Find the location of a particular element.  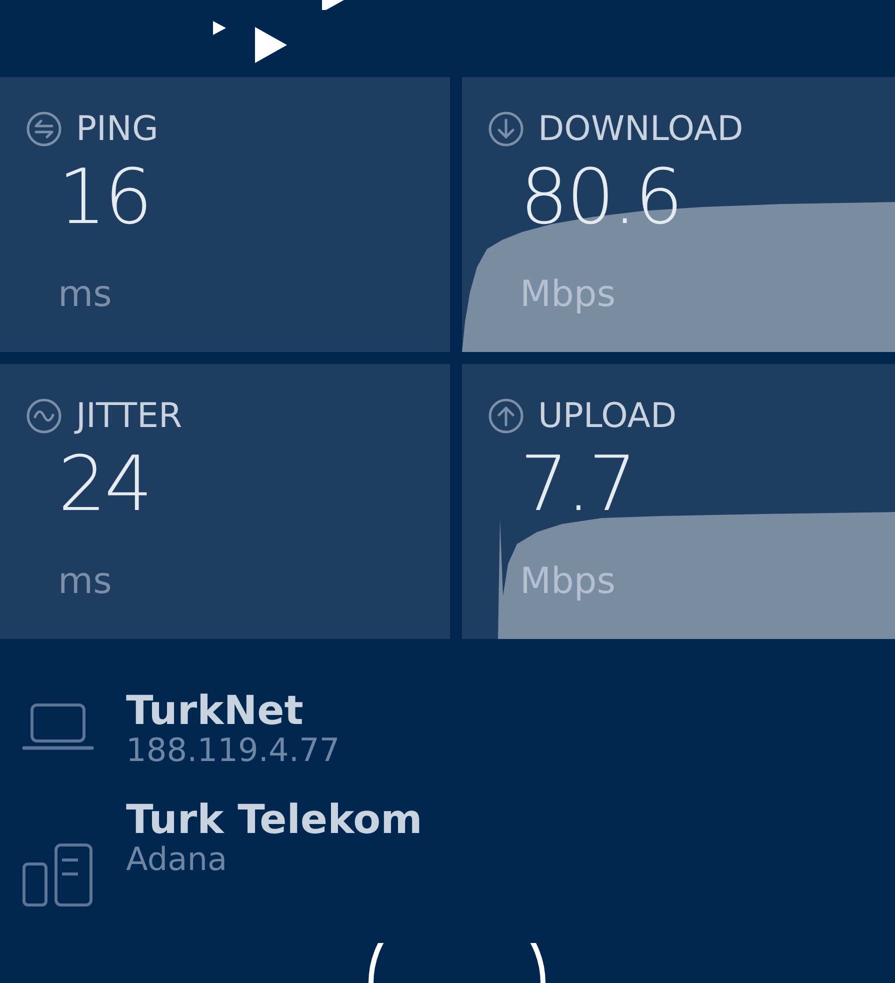

provider-detail: 188.119.4.77 is located at coordinates (233, 750).